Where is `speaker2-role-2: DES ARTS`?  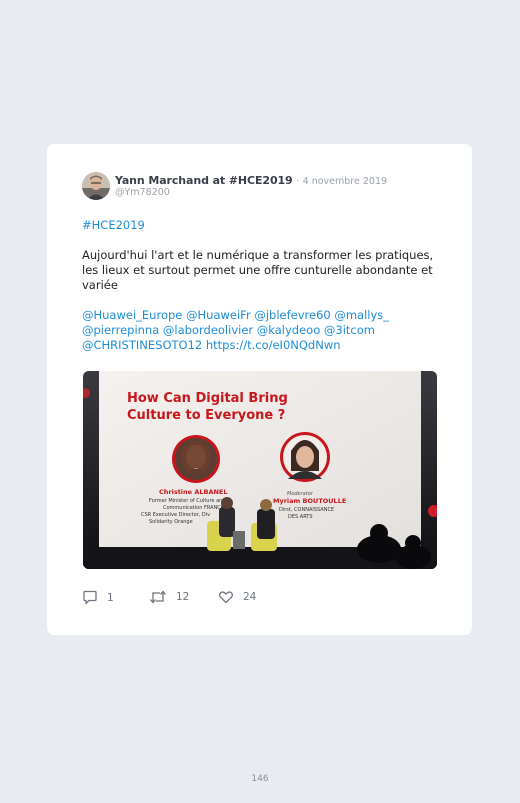 speaker2-role-2: DES ARTS is located at coordinates (300, 517).